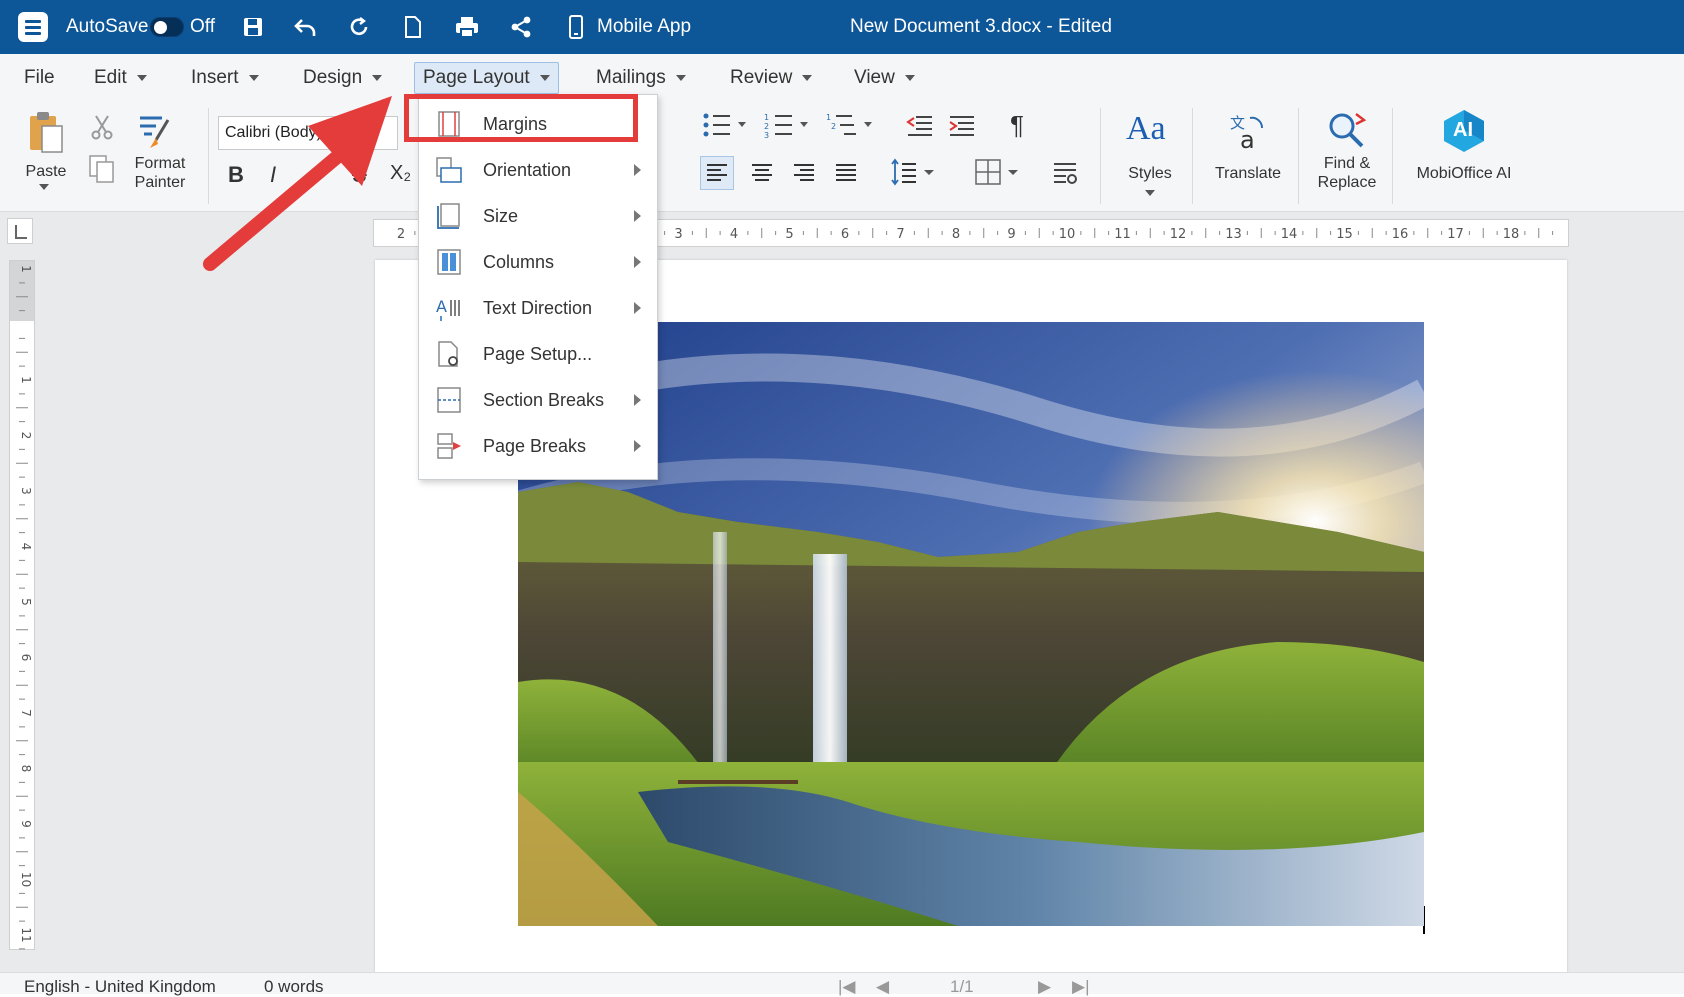  I want to click on borders-icon, so click(1000, 174).